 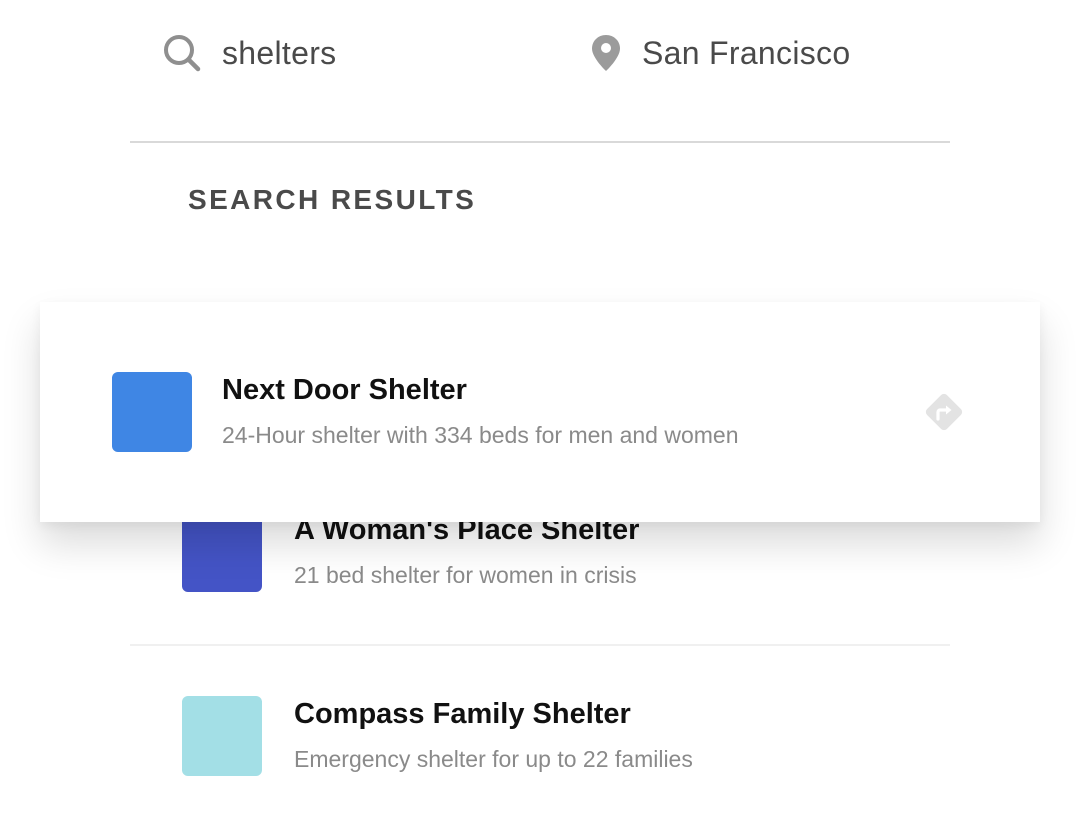 I want to click on location-input: San Francisco, so click(x=746, y=53).